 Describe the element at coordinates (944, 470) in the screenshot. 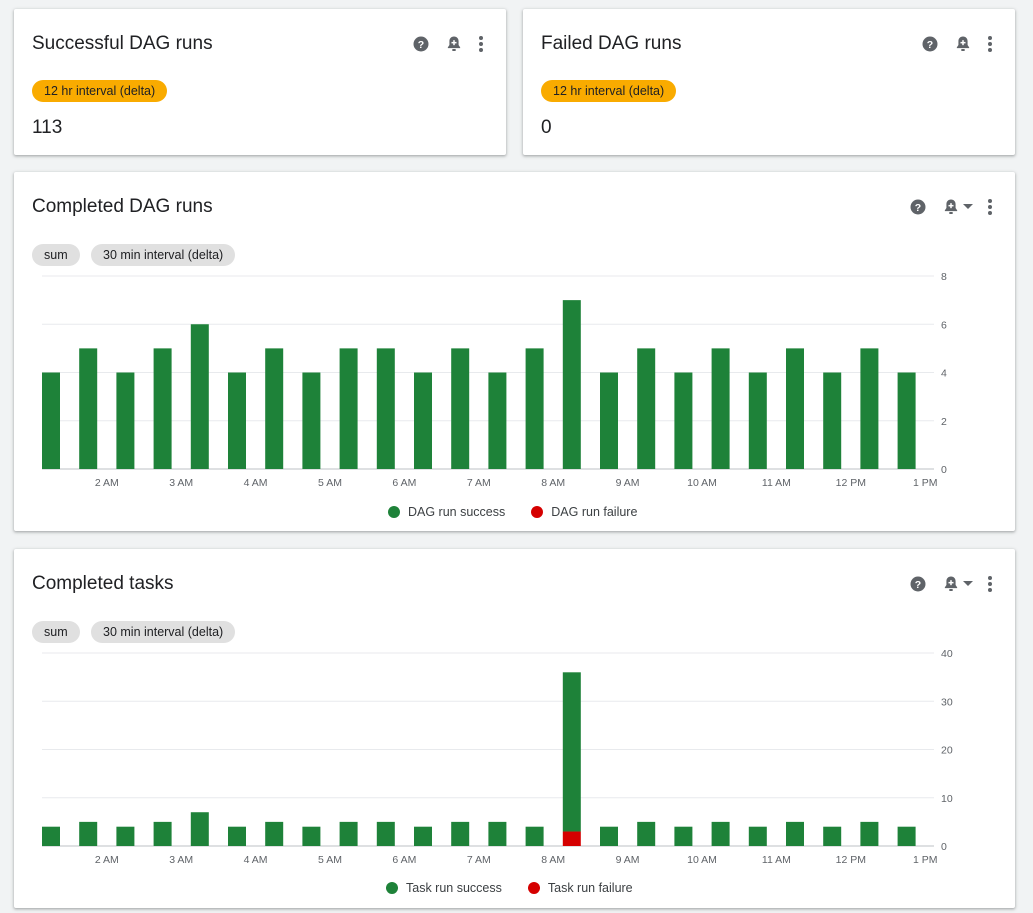

I see `y-tick-label: 0` at that location.